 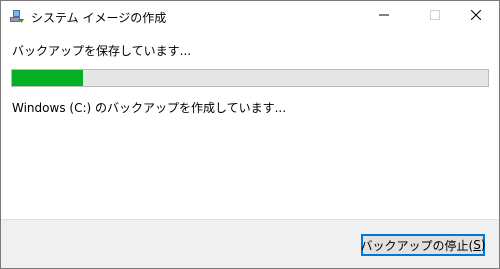 What do you see at coordinates (99, 18) in the screenshot?
I see `window-title: システム イメージの作成` at bounding box center [99, 18].